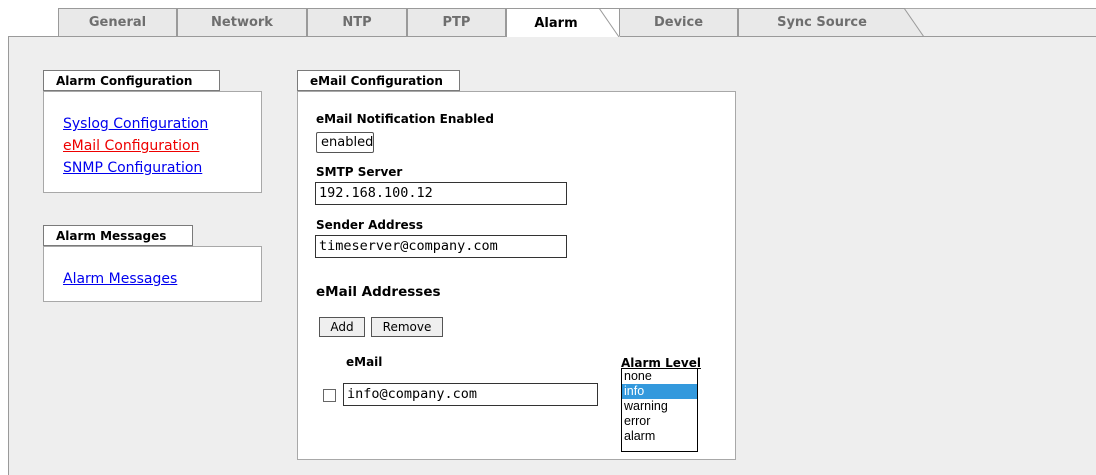 The width and height of the screenshot is (1096, 475). I want to click on tab-ptp: PTP, so click(456, 22).